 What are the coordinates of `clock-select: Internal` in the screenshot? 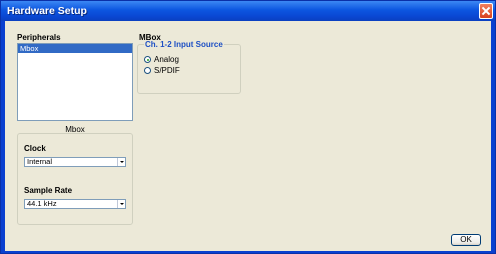 It's located at (75, 162).